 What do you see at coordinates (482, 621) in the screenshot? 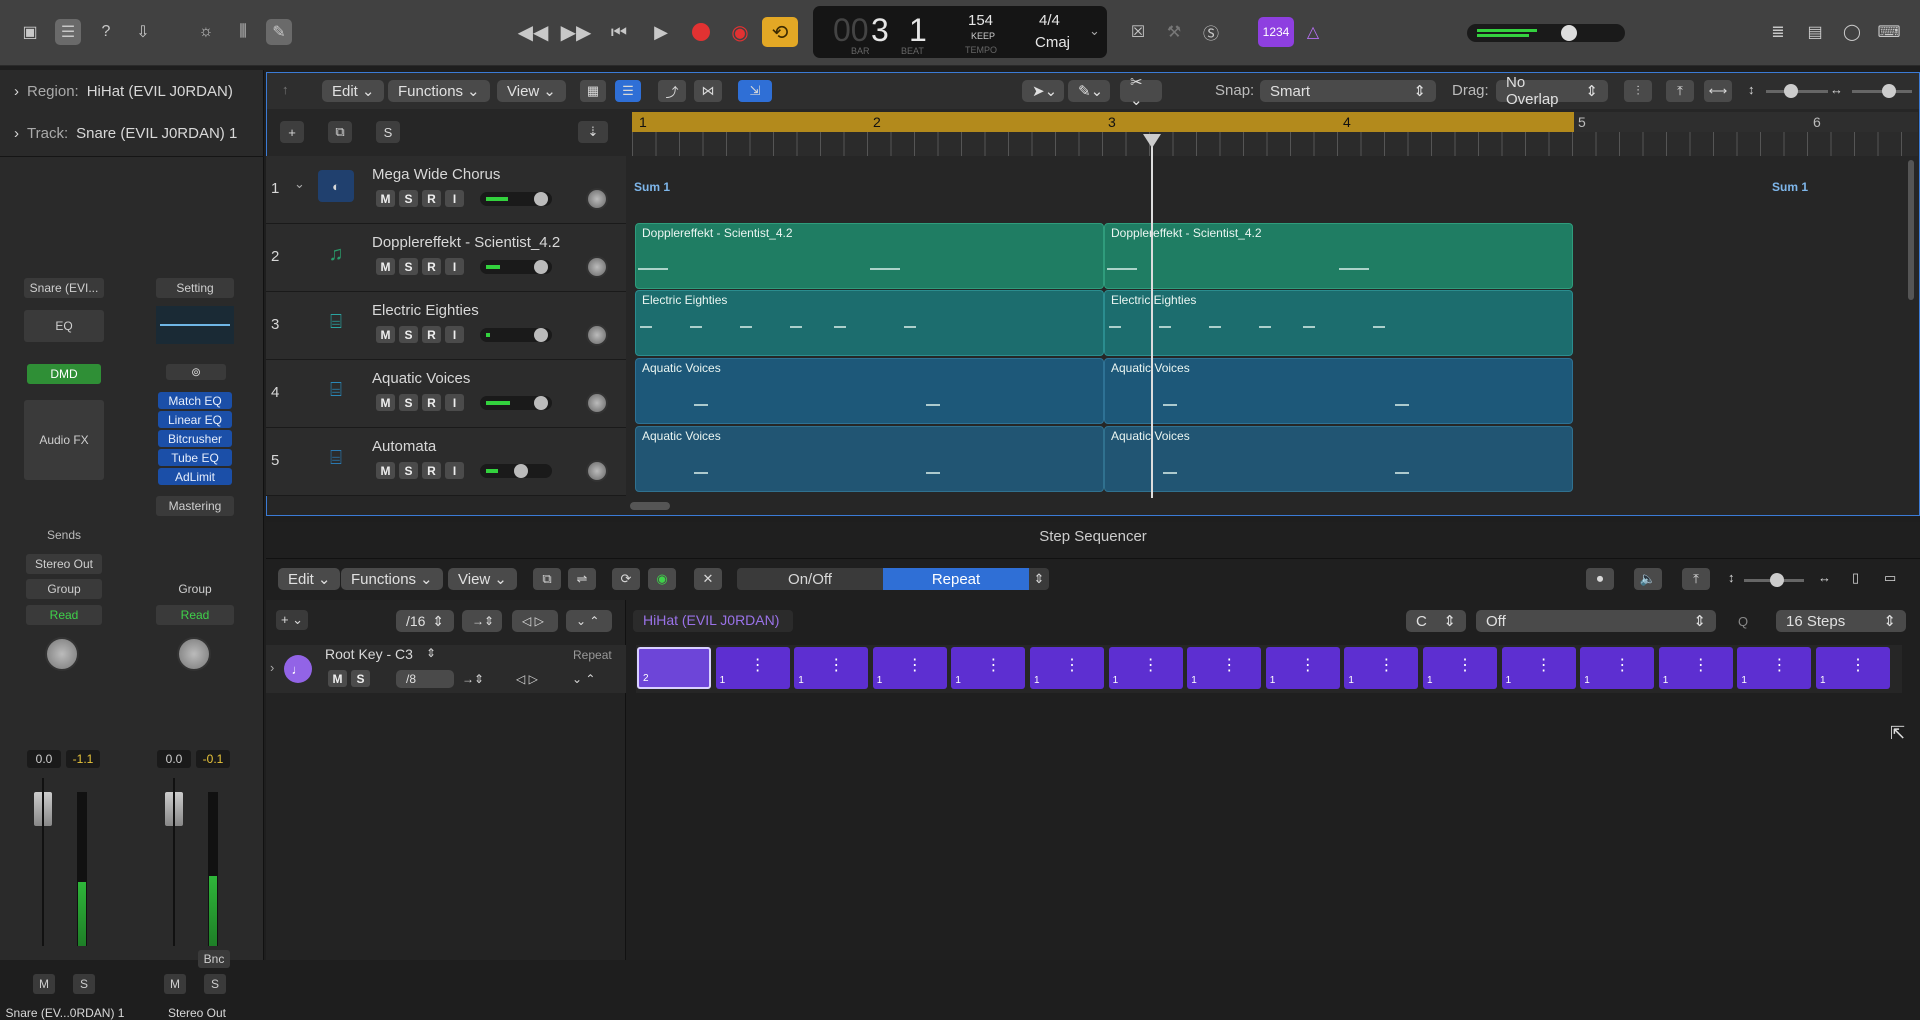
I see `playback-direction-select: →⇕` at bounding box center [482, 621].